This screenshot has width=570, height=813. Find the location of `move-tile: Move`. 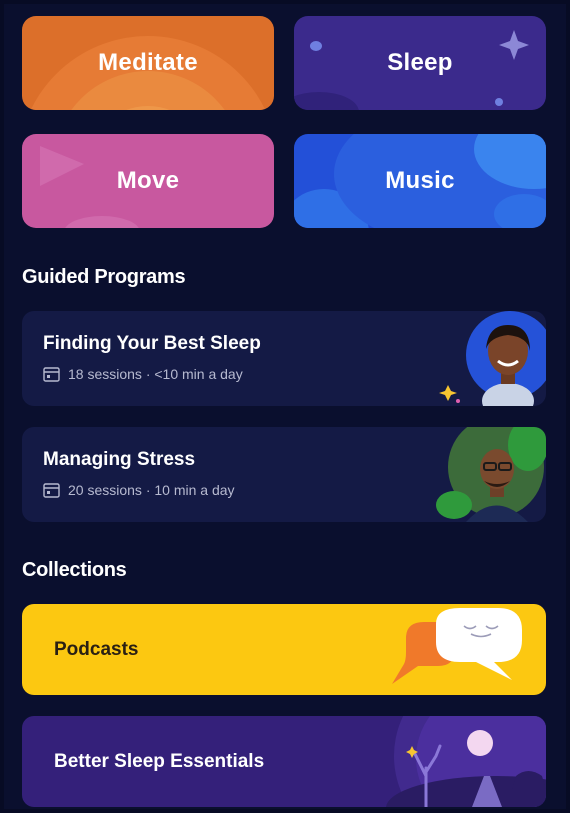

move-tile: Move is located at coordinates (148, 181).